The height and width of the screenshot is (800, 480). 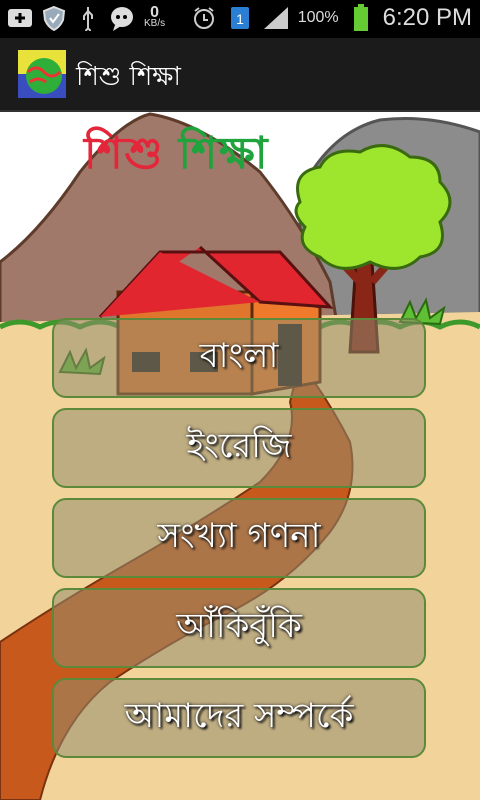 What do you see at coordinates (122, 18) in the screenshot?
I see `chat-icon` at bounding box center [122, 18].